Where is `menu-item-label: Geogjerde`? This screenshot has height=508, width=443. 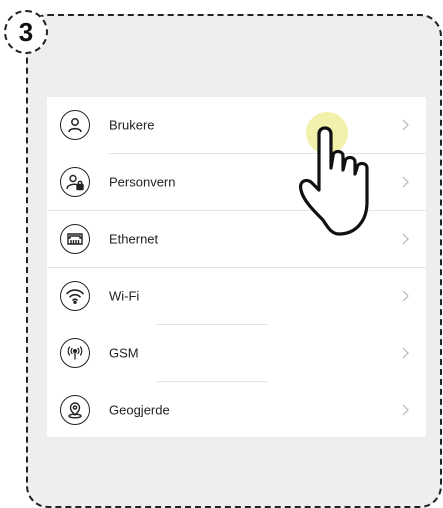 menu-item-label: Geogjerde is located at coordinates (139, 410).